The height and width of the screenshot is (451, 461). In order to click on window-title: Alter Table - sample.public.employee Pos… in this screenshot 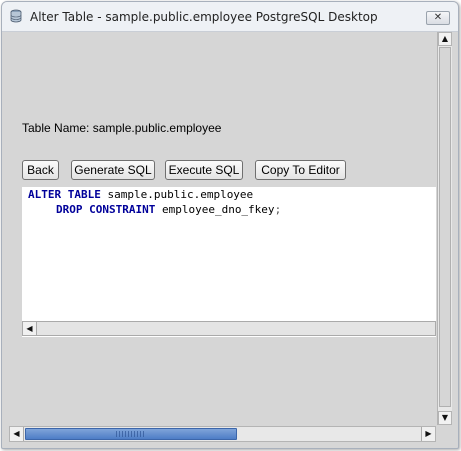, I will do `click(204, 17)`.